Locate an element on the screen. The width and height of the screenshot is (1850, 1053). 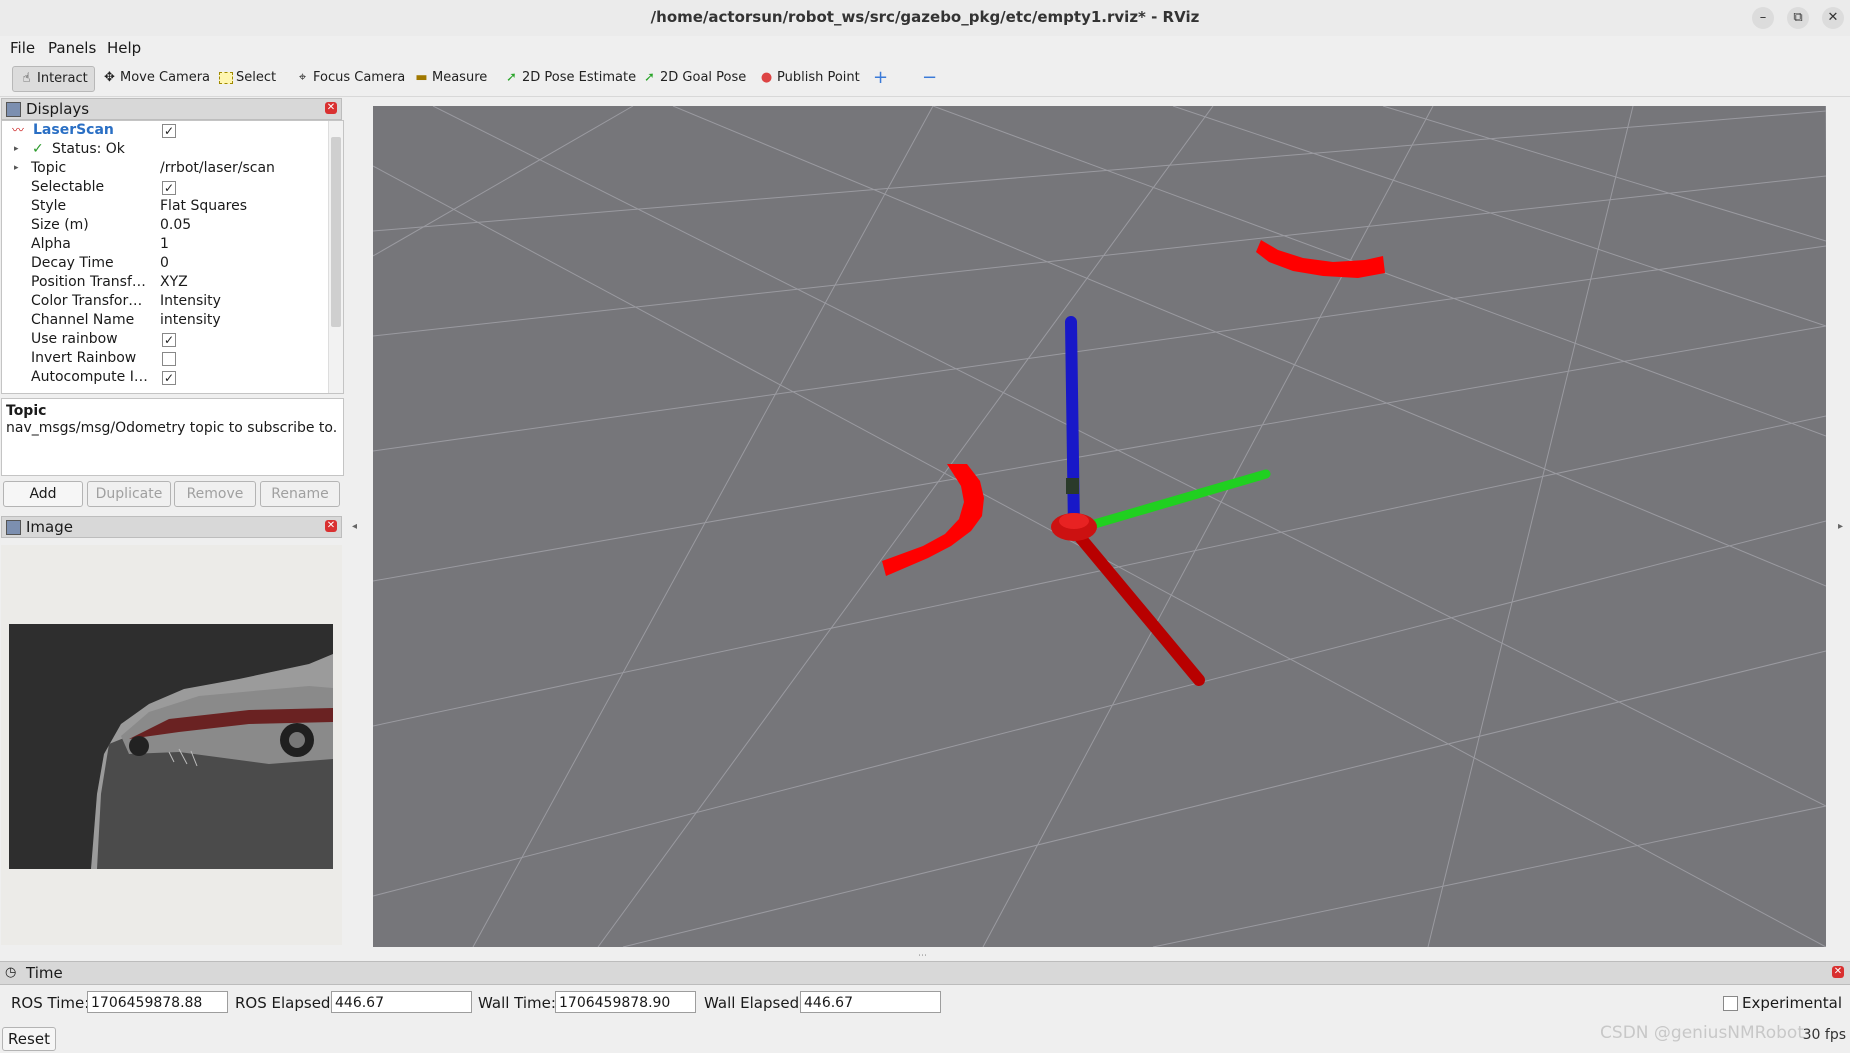
camera-image is located at coordinates (171, 746).